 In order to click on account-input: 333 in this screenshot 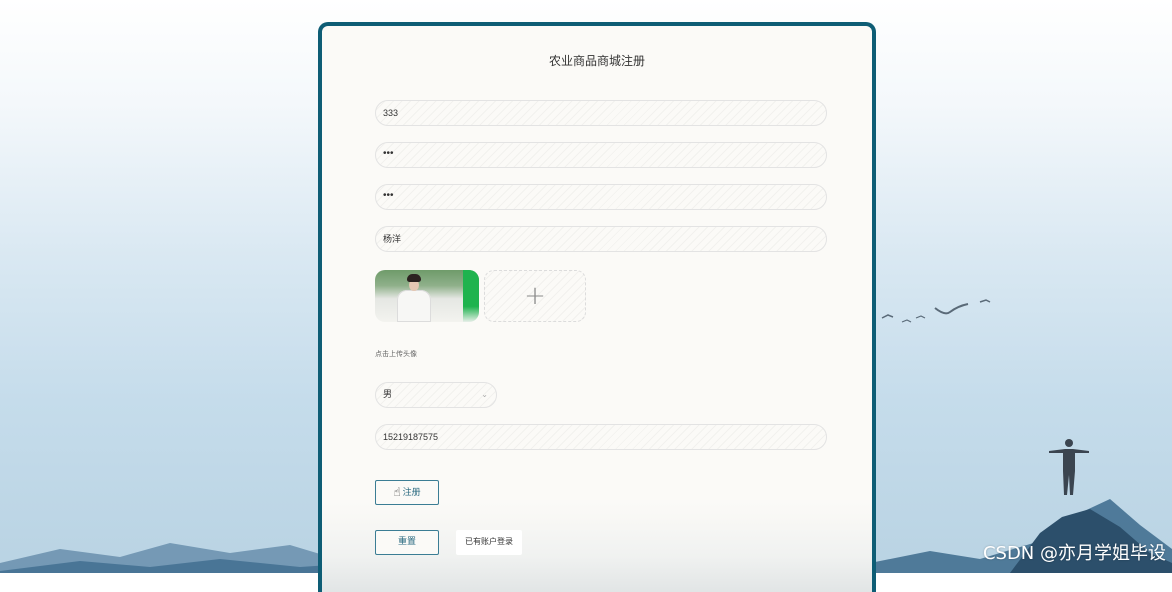, I will do `click(601, 113)`.